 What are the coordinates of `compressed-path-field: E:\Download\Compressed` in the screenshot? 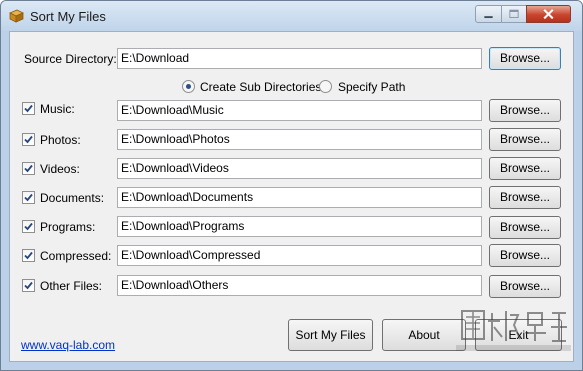 It's located at (299, 255).